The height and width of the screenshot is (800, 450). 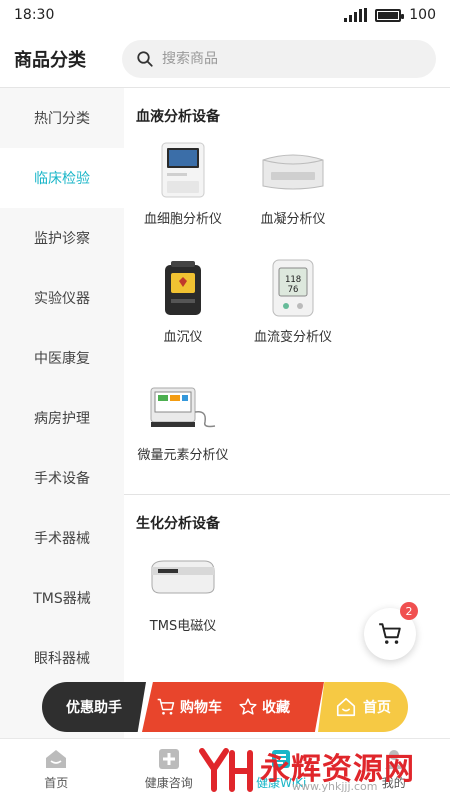 What do you see at coordinates (169, 769) in the screenshot?
I see `nav-consult: 健康咨询` at bounding box center [169, 769].